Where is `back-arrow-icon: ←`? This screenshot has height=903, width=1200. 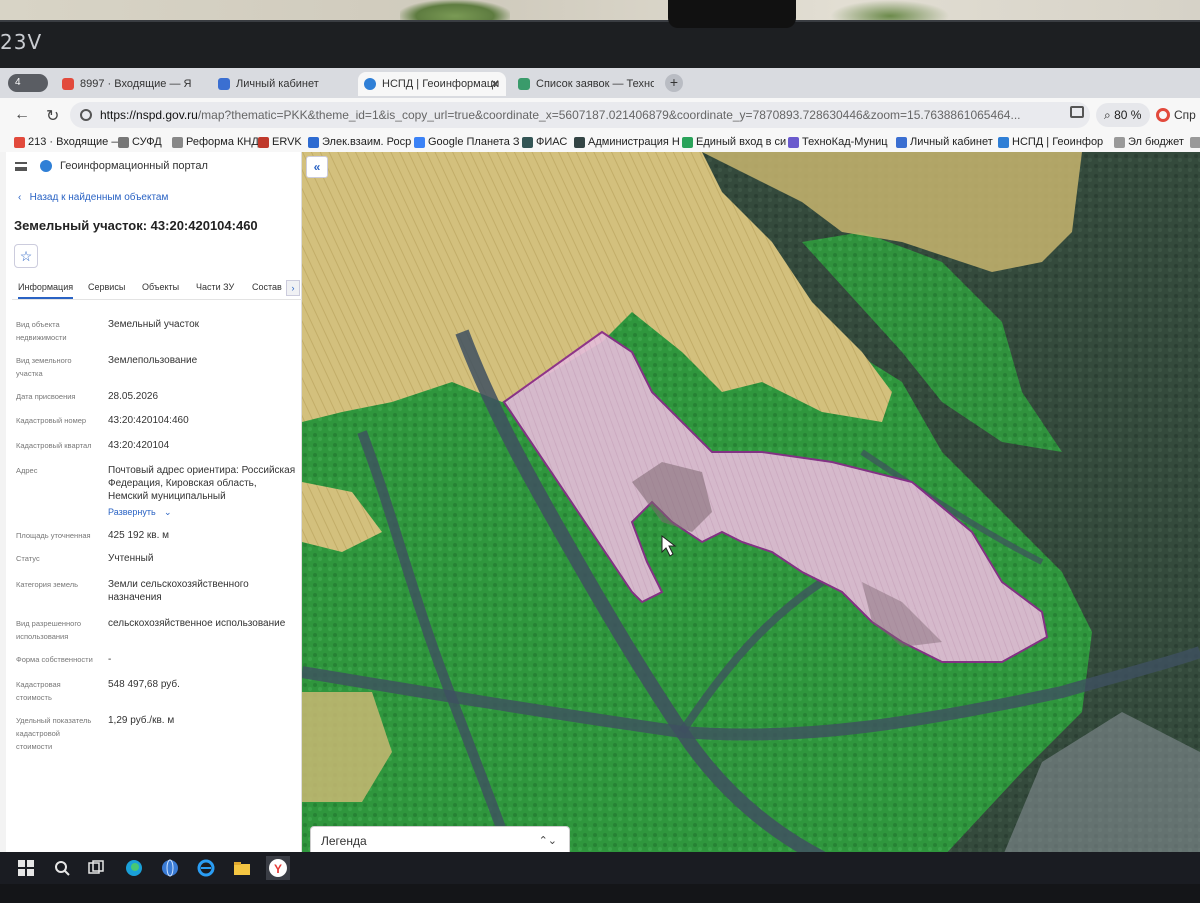
back-arrow-icon: ← is located at coordinates (22, 115).